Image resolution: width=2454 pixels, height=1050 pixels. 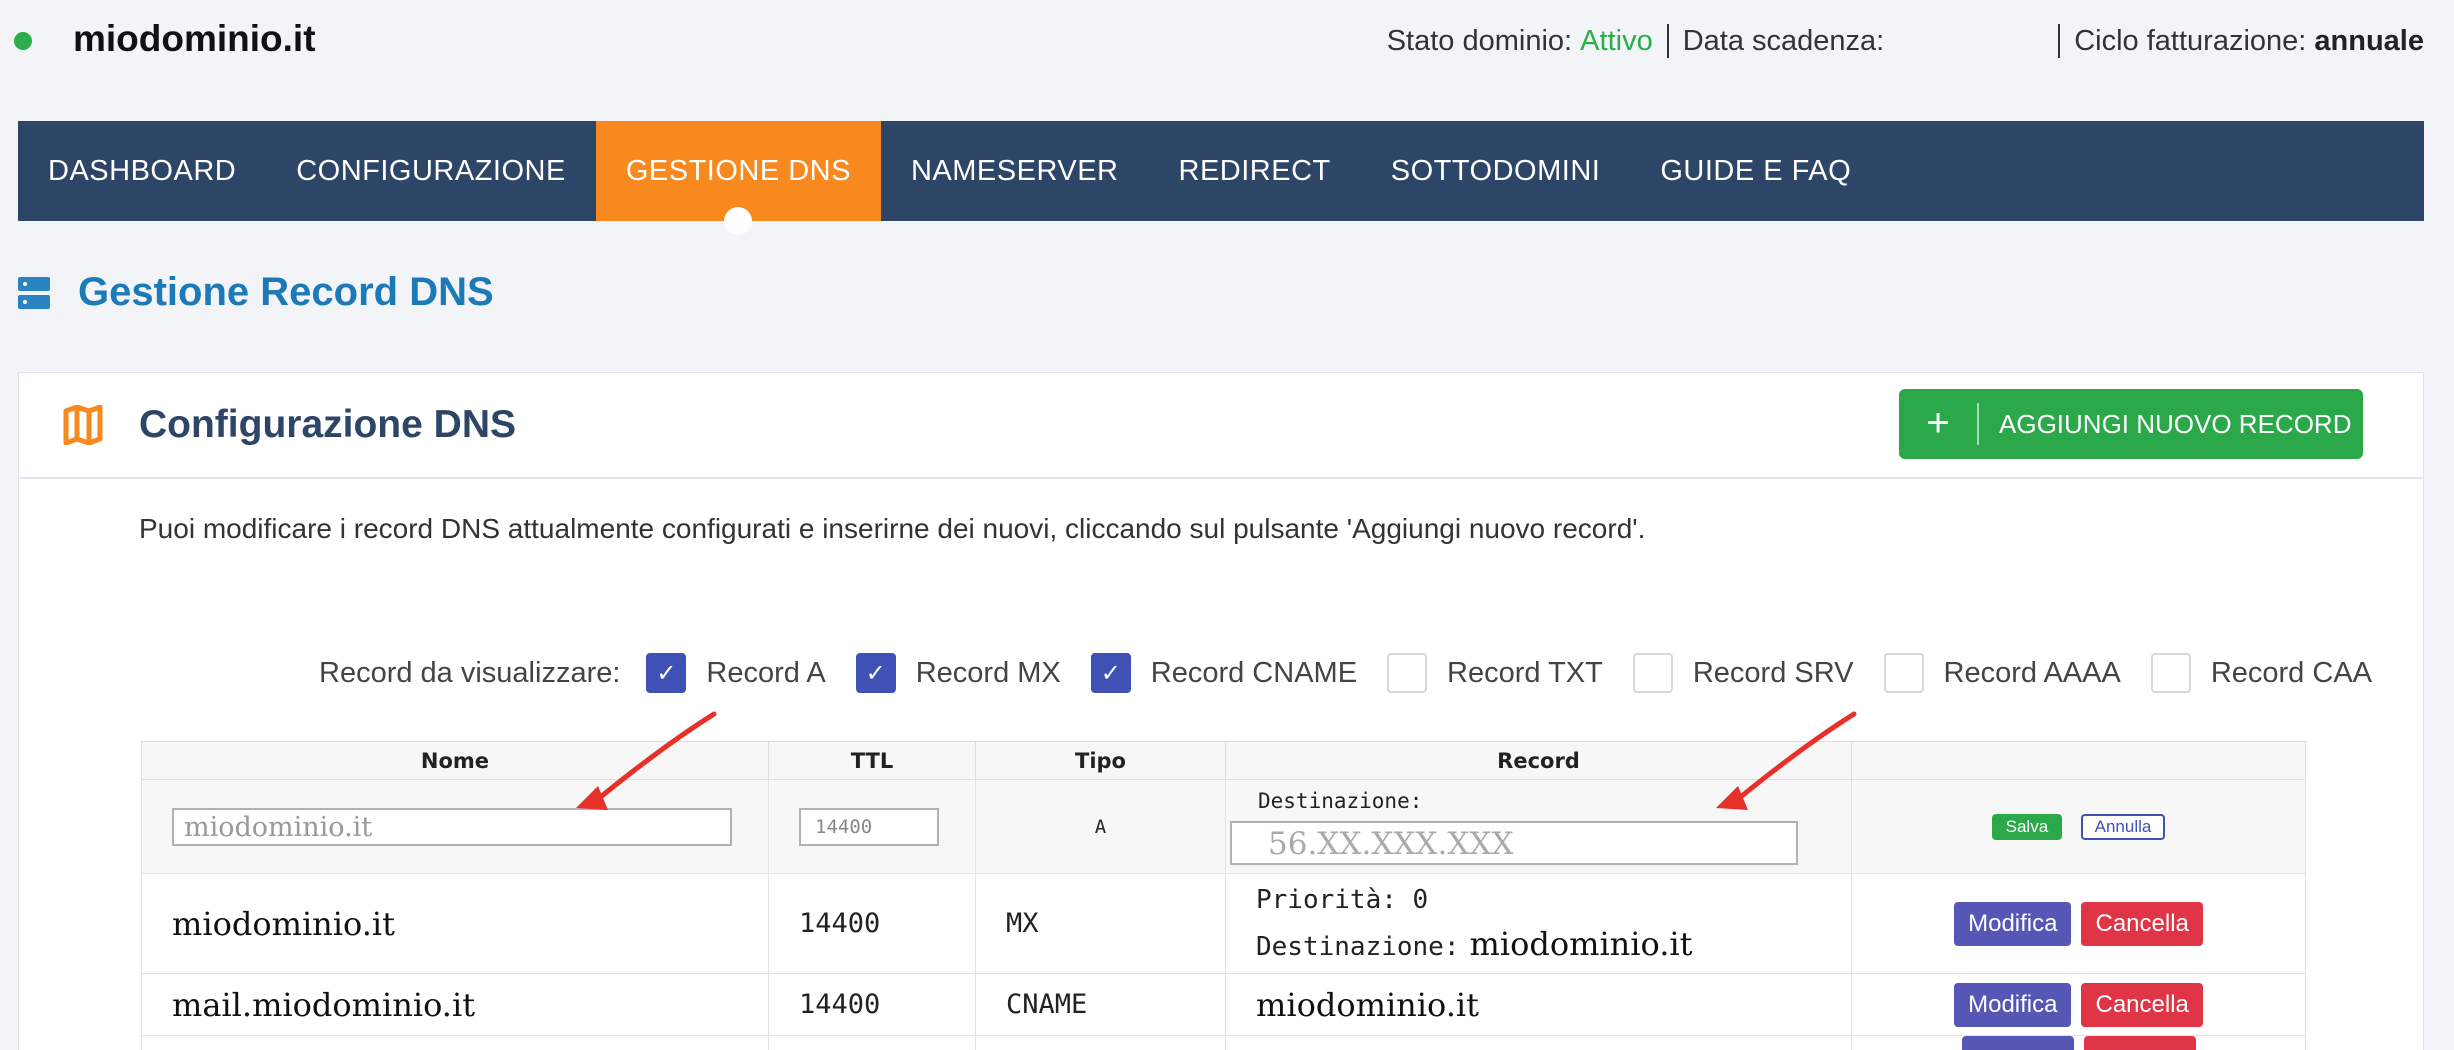 What do you see at coordinates (83, 425) in the screenshot?
I see `map-icon` at bounding box center [83, 425].